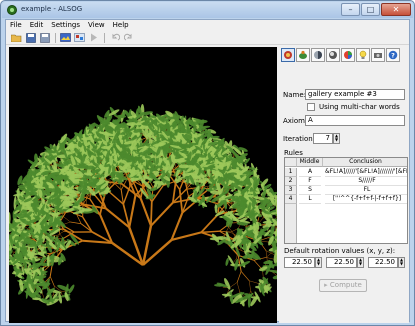 The image size is (415, 326). I want to click on iterations-spinner: ▲ ▼, so click(336, 138).